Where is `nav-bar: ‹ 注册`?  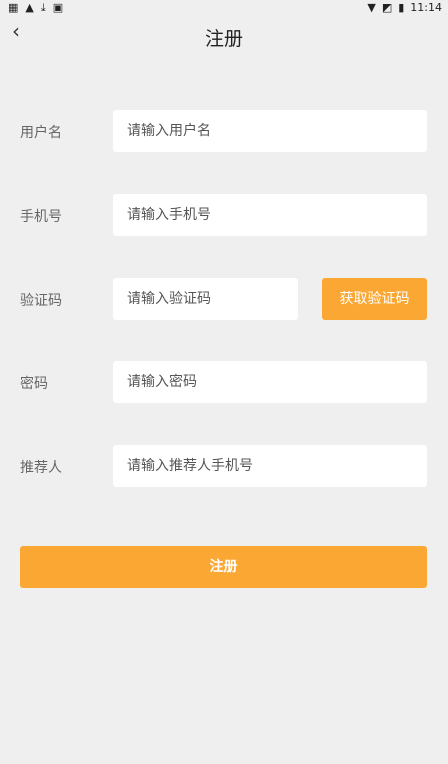
nav-bar: ‹ 注册 is located at coordinates (224, 36).